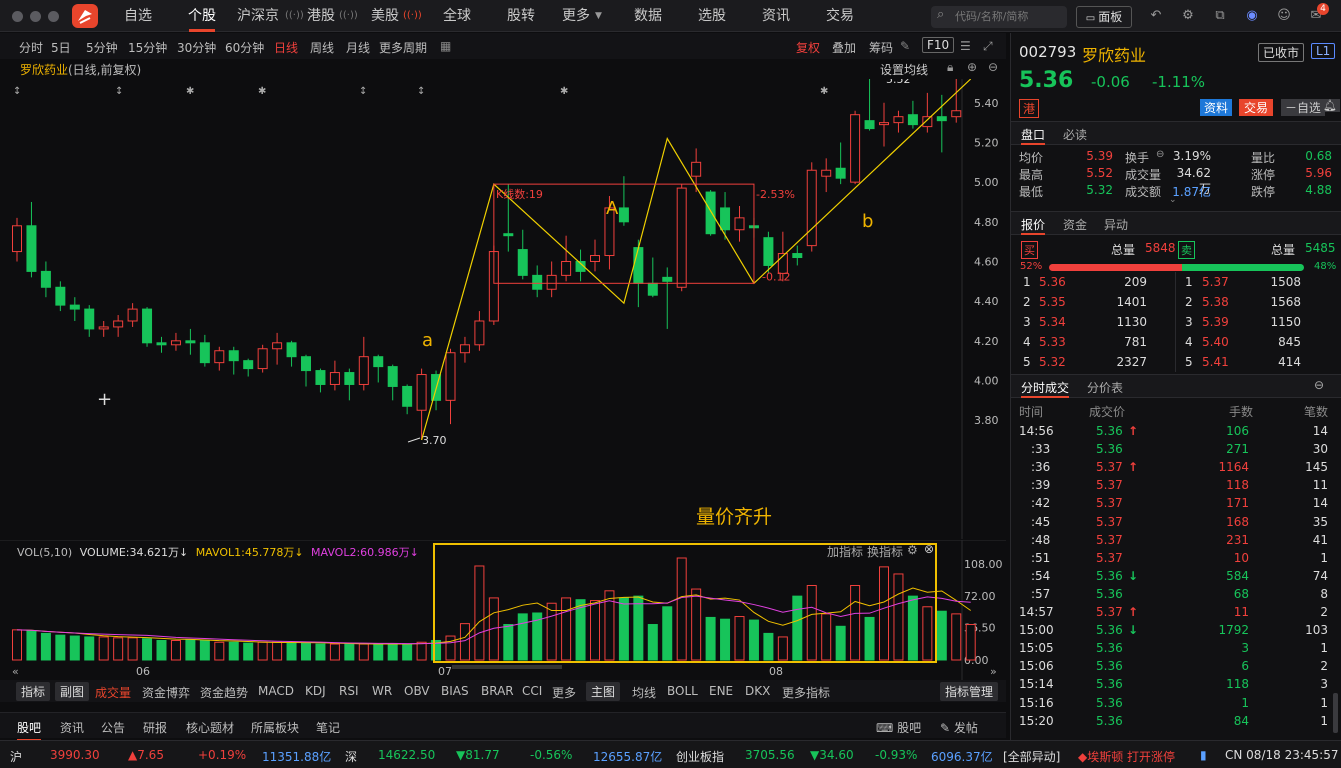 This screenshot has height=768, width=1341. I want to click on bid-price: 5.32, so click(1052, 362).